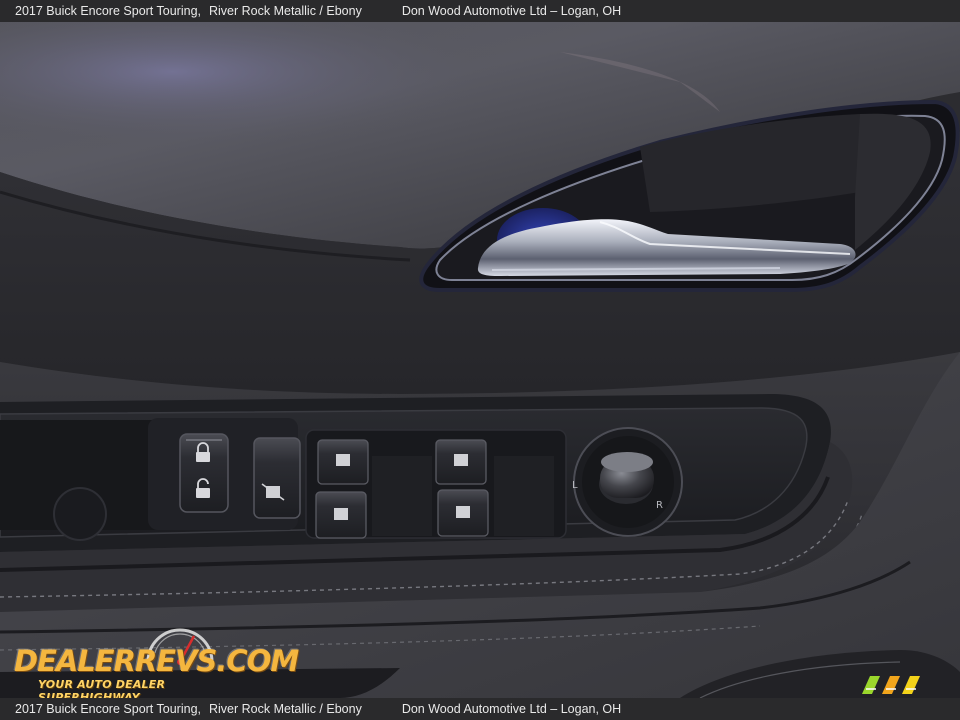 Image resolution: width=960 pixels, height=720 pixels. What do you see at coordinates (511, 11) in the screenshot?
I see `dealer-info: Don Wood Automotive Ltd – Logan, OH` at bounding box center [511, 11].